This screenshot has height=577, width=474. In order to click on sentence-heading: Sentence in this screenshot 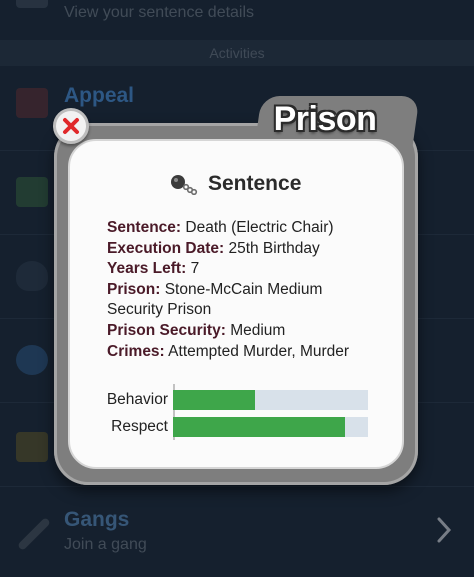, I will do `click(234, 184)`.